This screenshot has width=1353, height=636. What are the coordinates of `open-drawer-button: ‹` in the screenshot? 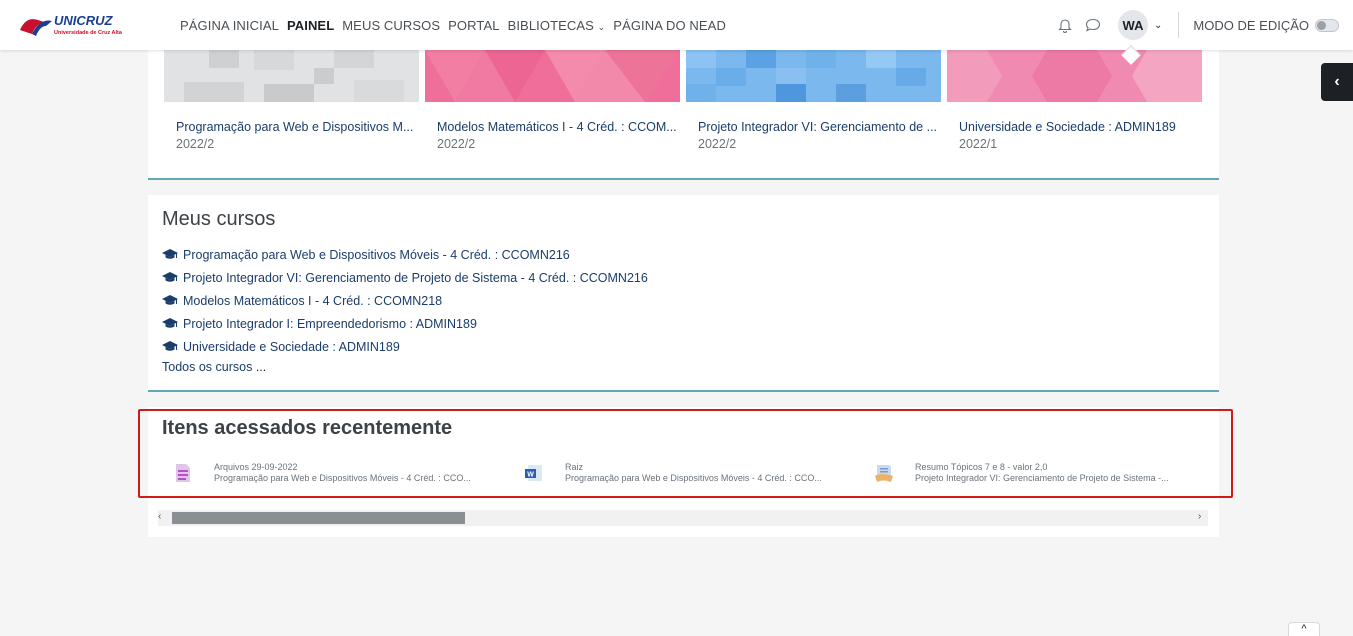 It's located at (1337, 82).